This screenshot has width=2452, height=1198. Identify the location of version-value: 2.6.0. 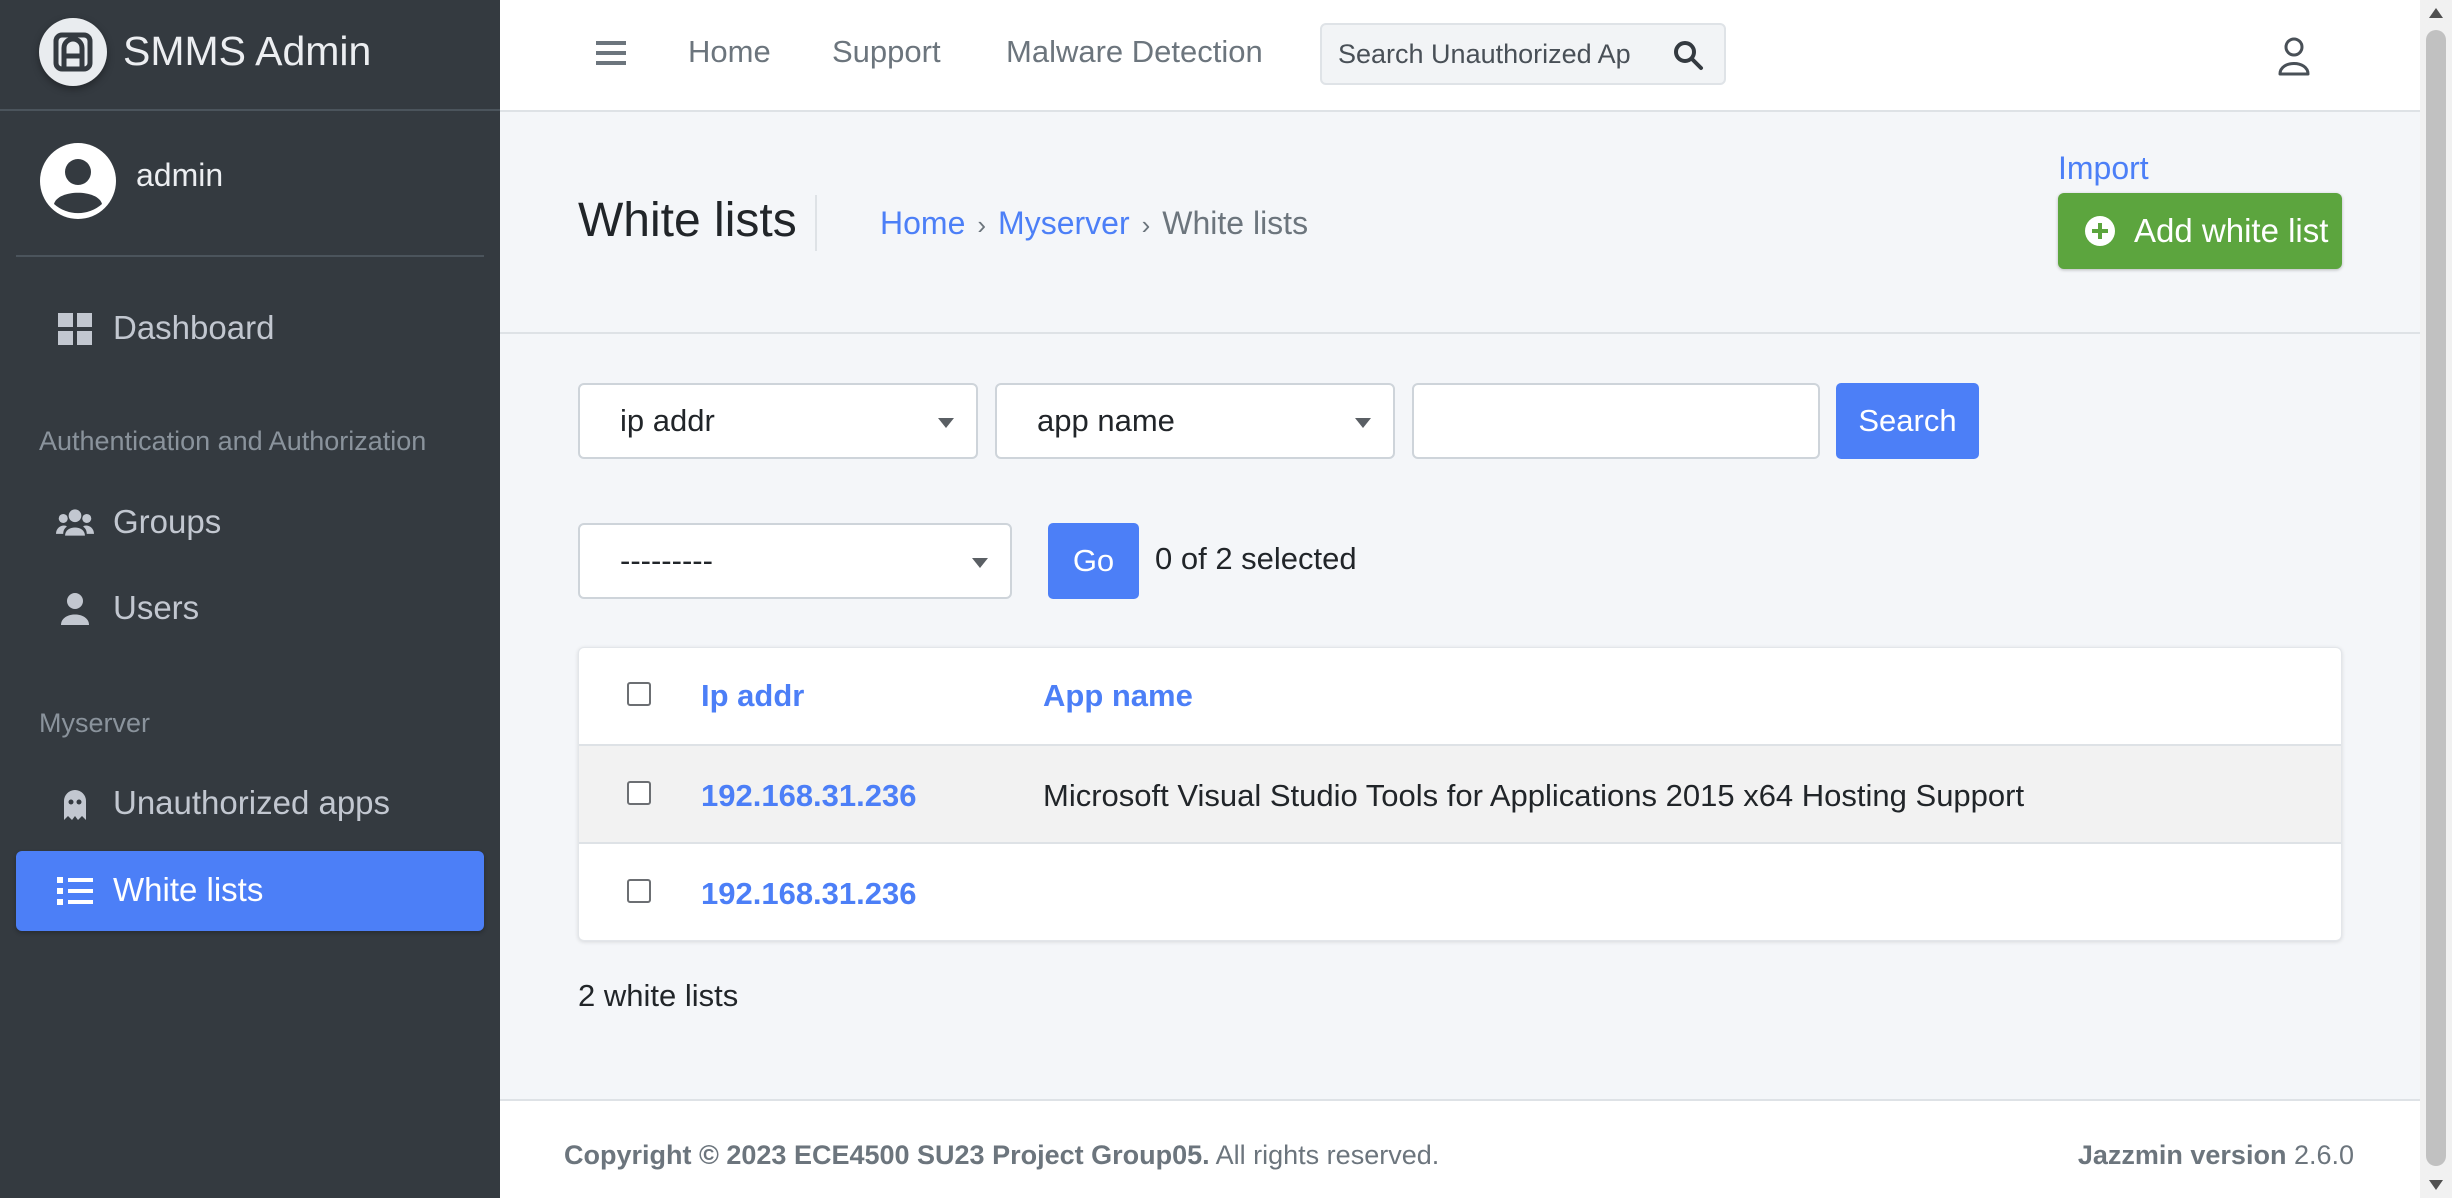
(2320, 1155).